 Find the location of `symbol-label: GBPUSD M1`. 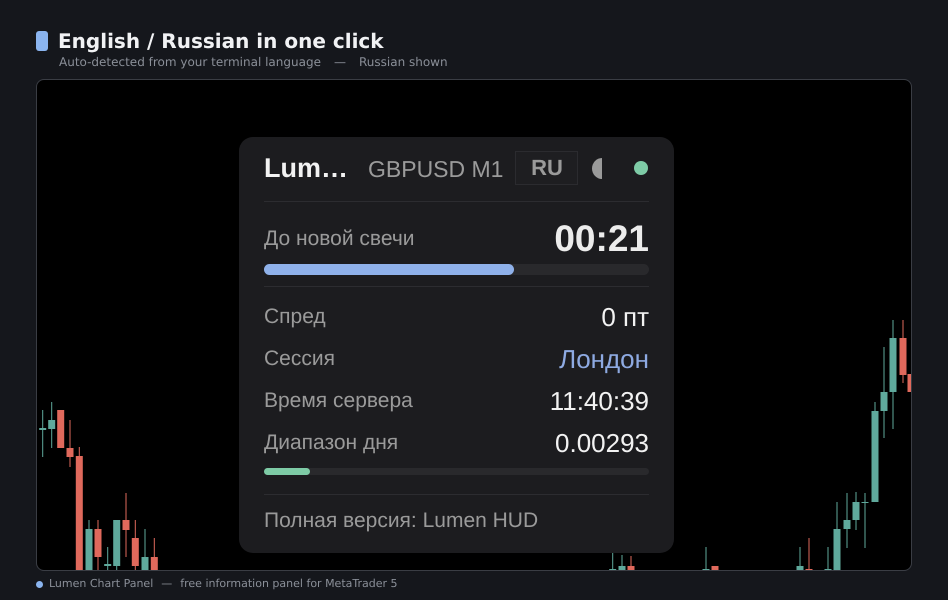

symbol-label: GBPUSD M1 is located at coordinates (436, 169).